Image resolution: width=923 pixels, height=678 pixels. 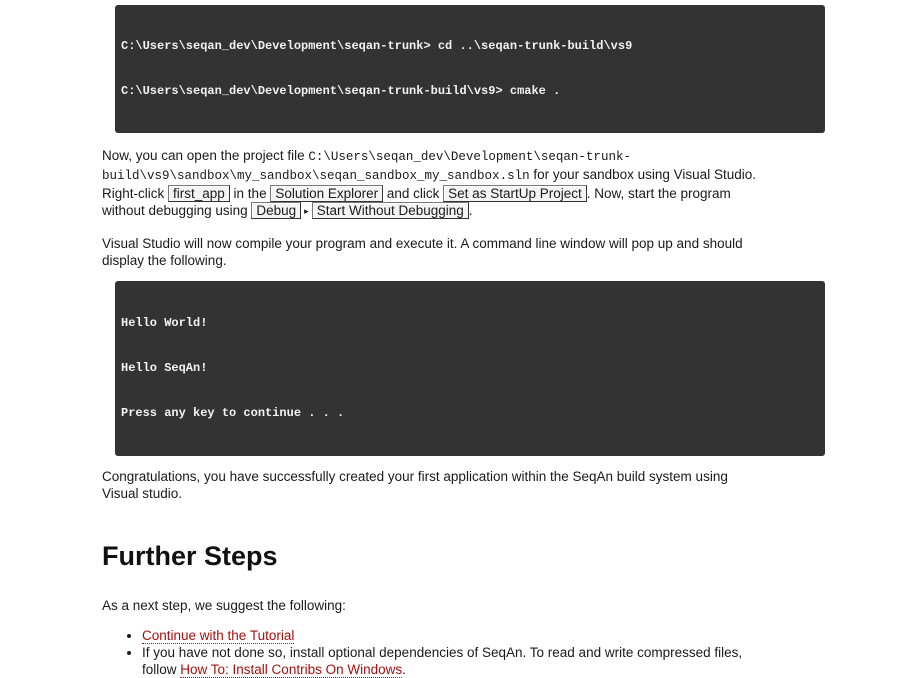 I want to click on link-continue-tutorial: Continue with the Tutorial, so click(x=218, y=635).